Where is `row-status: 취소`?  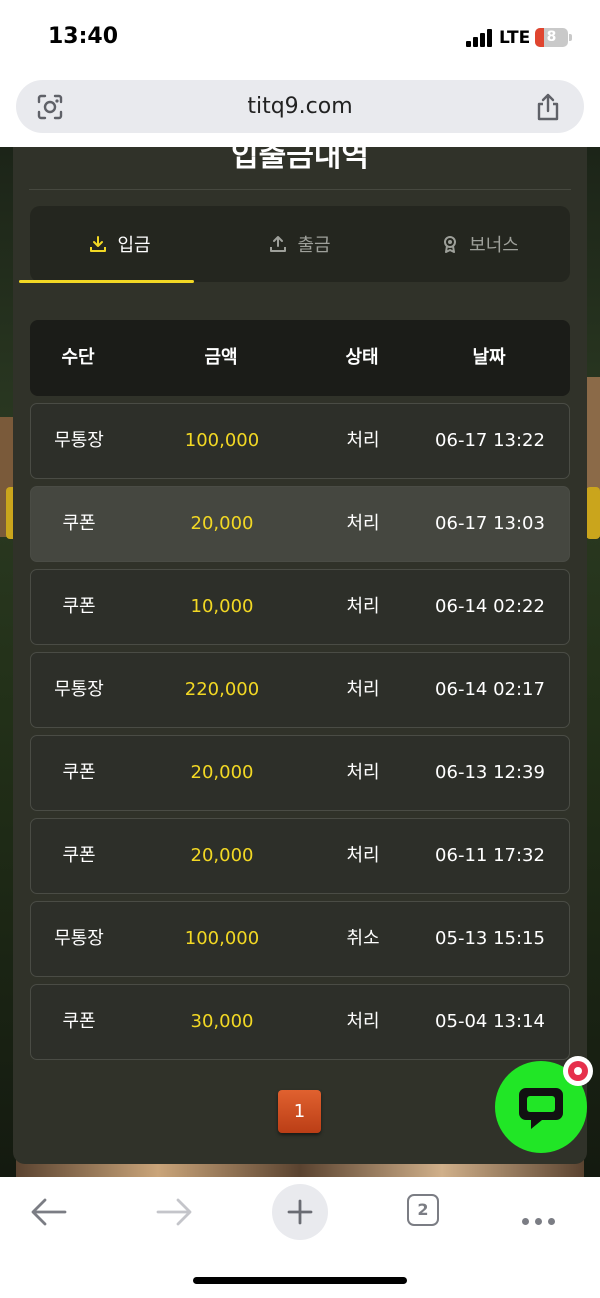 row-status: 취소 is located at coordinates (363, 938).